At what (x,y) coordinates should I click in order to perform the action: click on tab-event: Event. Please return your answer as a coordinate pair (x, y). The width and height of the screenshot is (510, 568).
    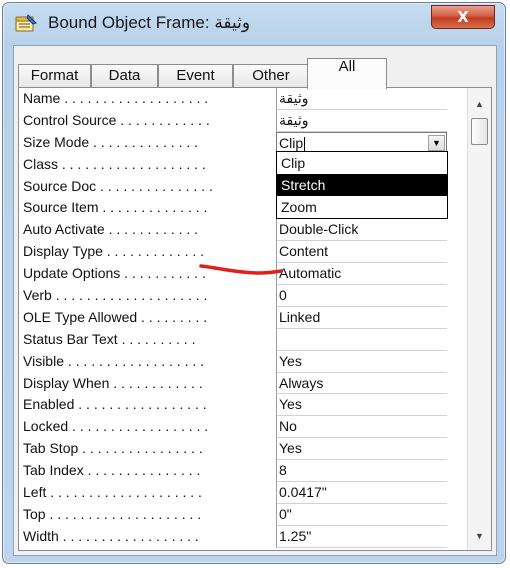
    Looking at the image, I should click on (195, 76).